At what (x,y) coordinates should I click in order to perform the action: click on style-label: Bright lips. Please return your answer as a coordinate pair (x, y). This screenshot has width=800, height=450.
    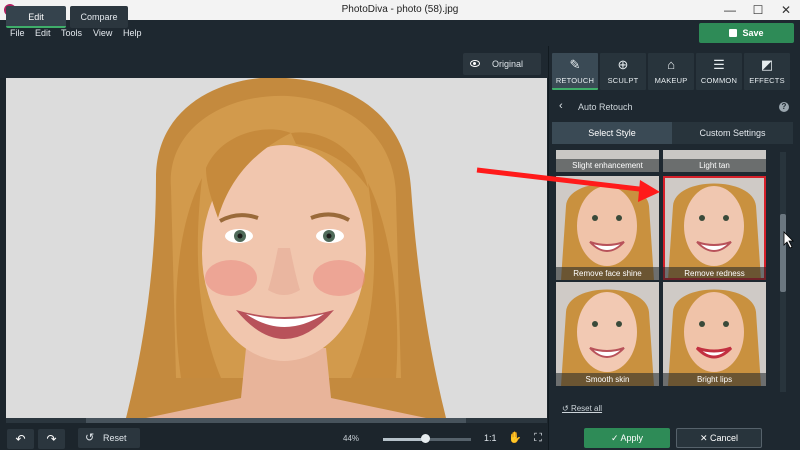
    Looking at the image, I should click on (714, 379).